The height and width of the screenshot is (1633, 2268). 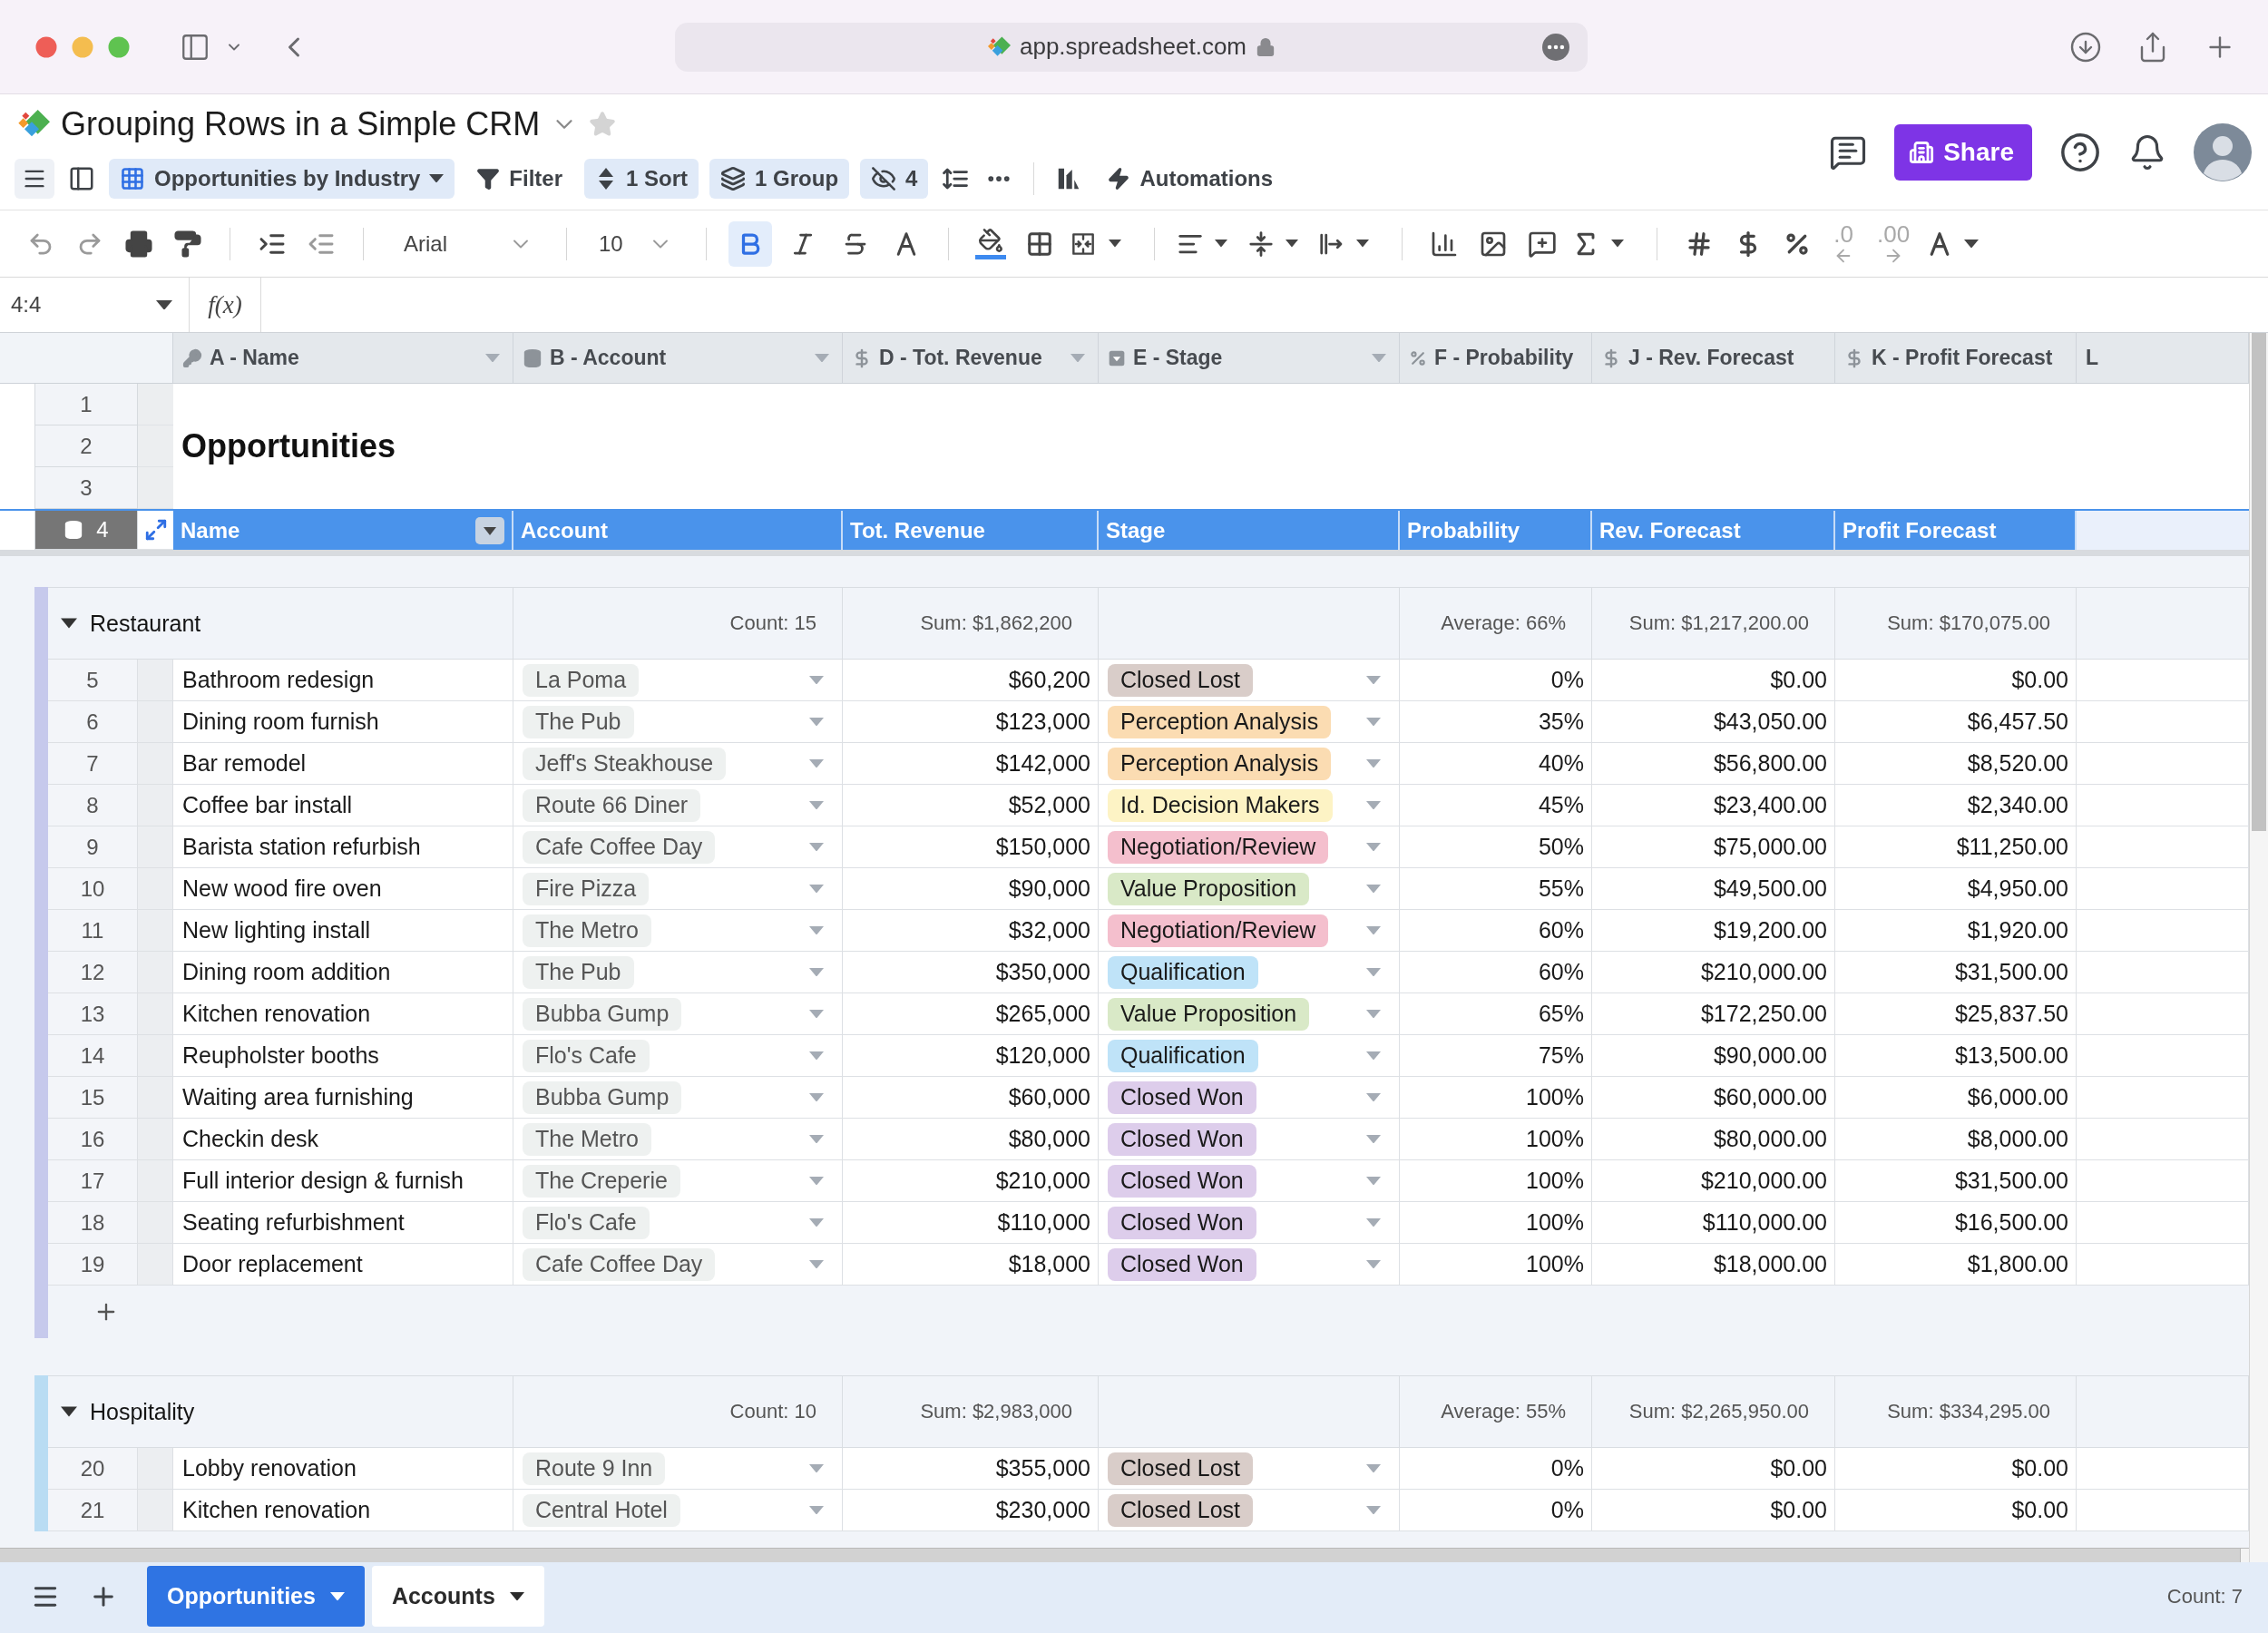 I want to click on print-icon, so click(x=139, y=244).